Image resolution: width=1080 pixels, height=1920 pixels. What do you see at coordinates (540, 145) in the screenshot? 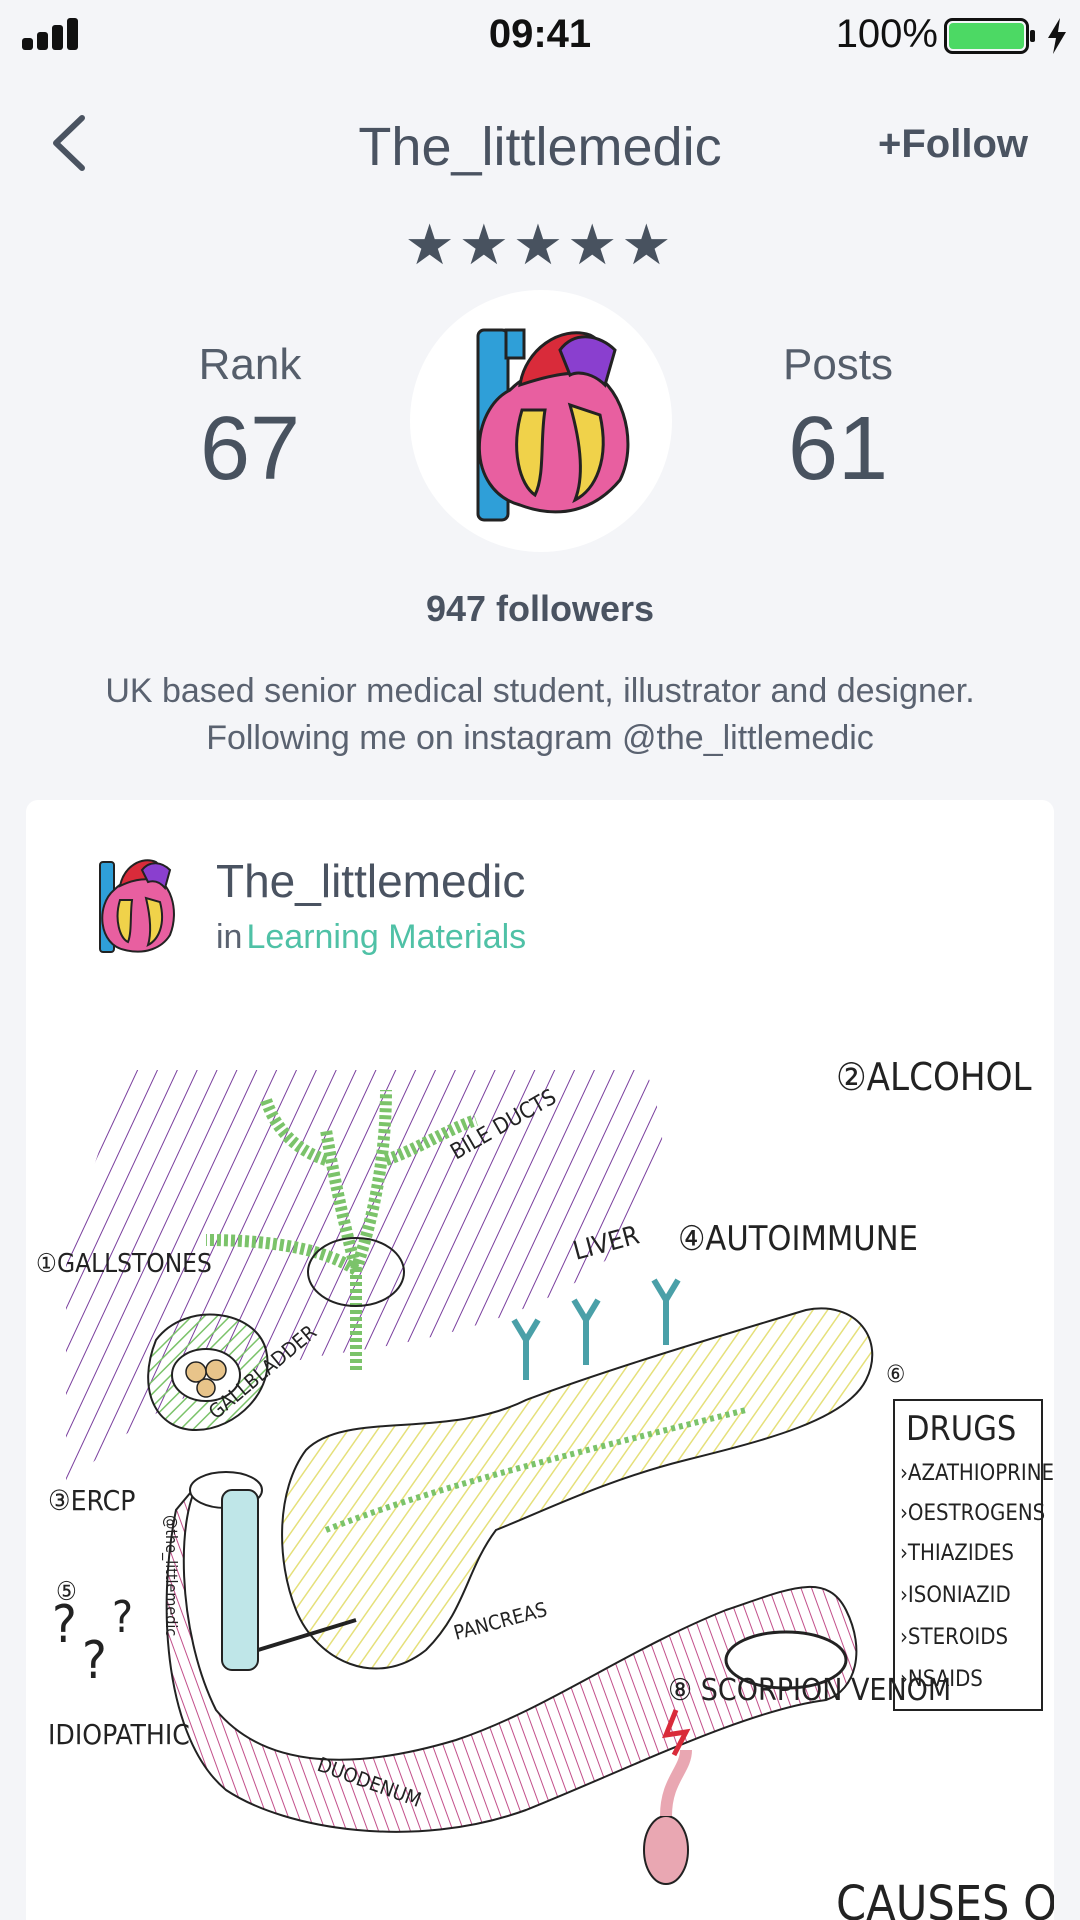
I see `profile-header: The_littlemedic +Follow` at bounding box center [540, 145].